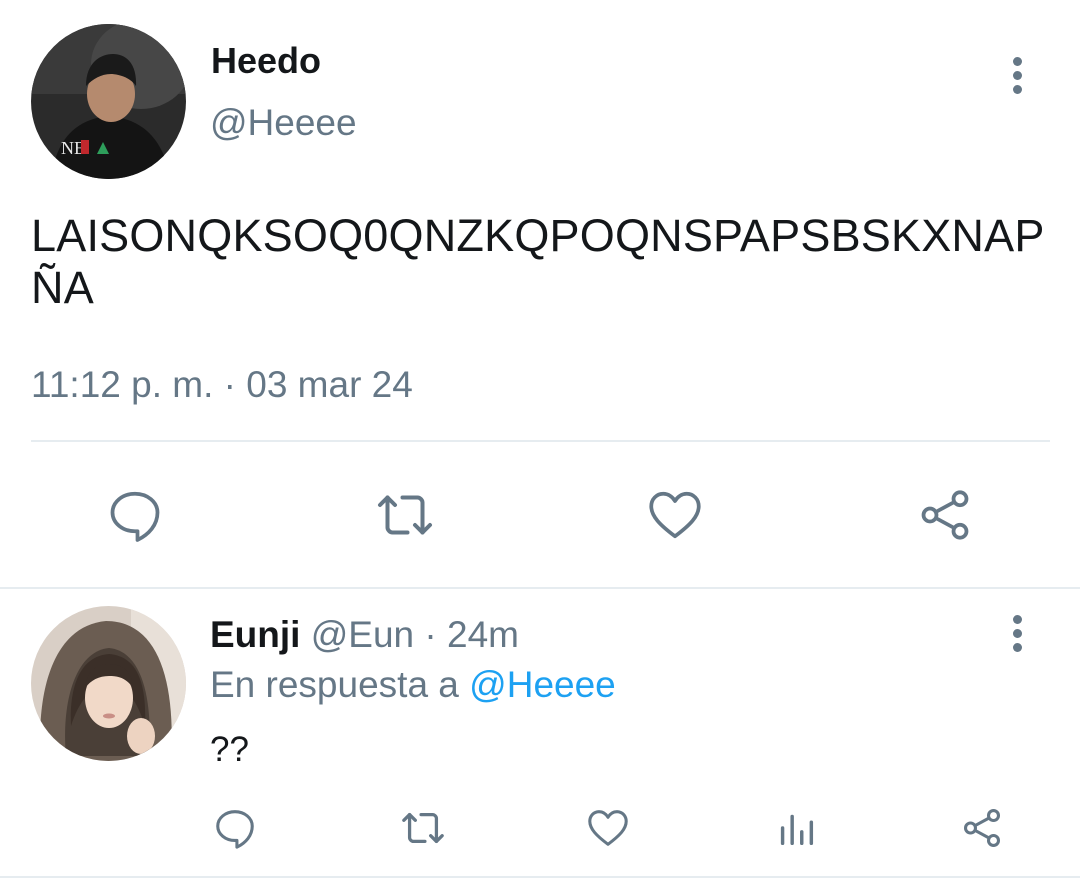  I want to click on section-divider, so click(540, 588).